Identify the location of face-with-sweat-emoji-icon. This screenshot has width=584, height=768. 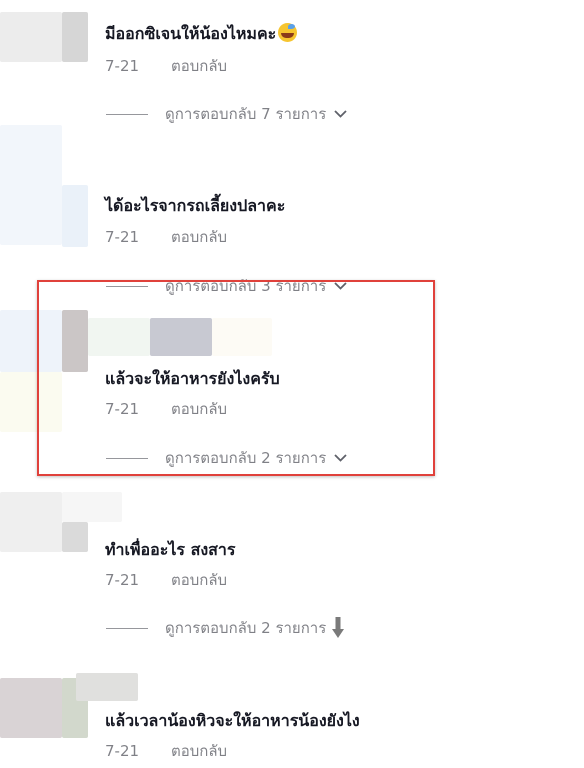
(288, 32).